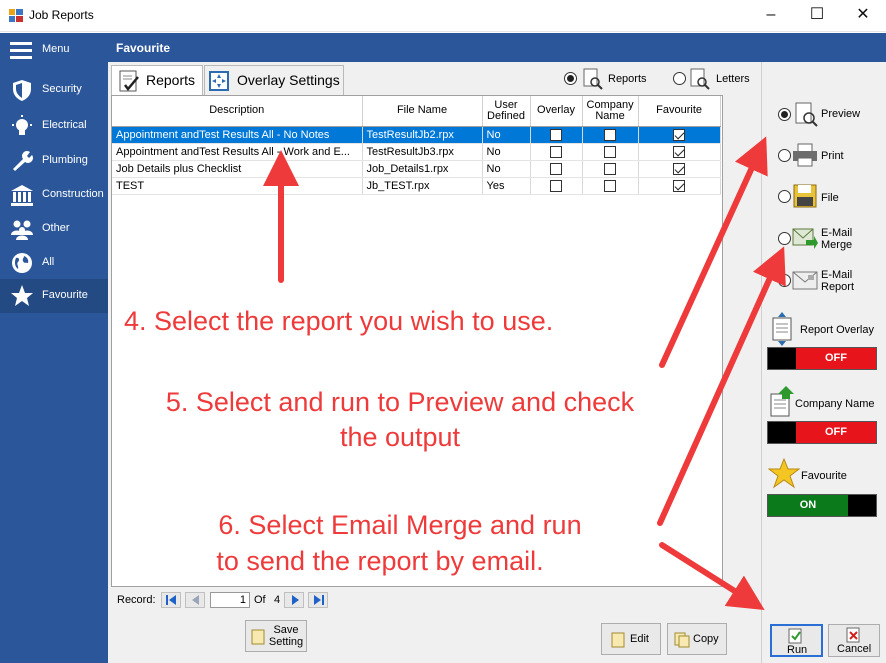 This screenshot has width=886, height=663. What do you see at coordinates (817, 15) in the screenshot?
I see `maximize-button: ☐` at bounding box center [817, 15].